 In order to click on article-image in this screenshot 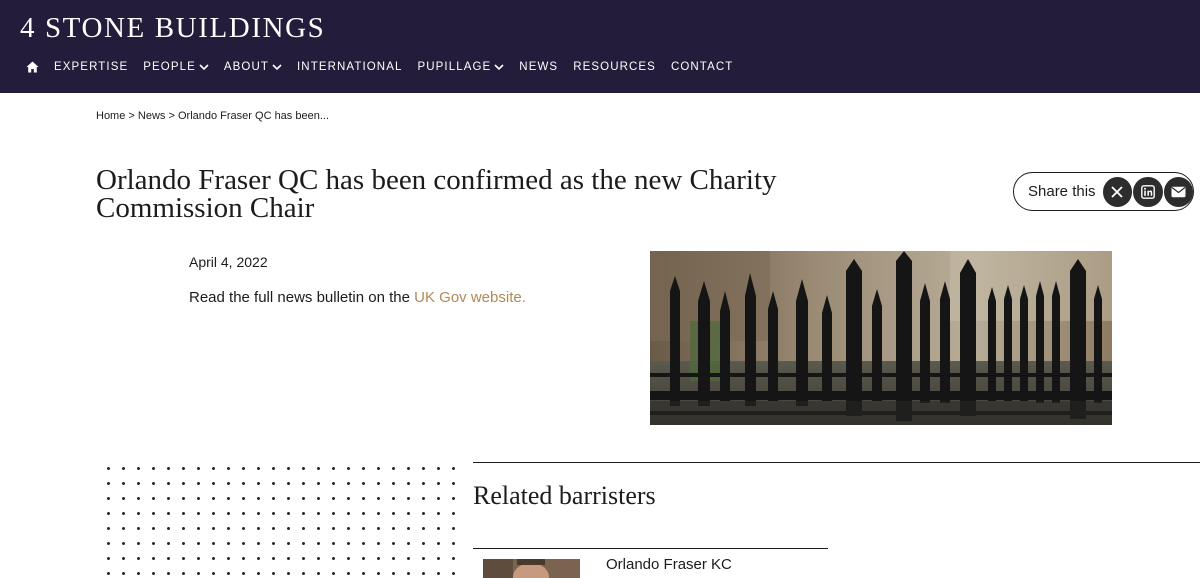, I will do `click(881, 338)`.